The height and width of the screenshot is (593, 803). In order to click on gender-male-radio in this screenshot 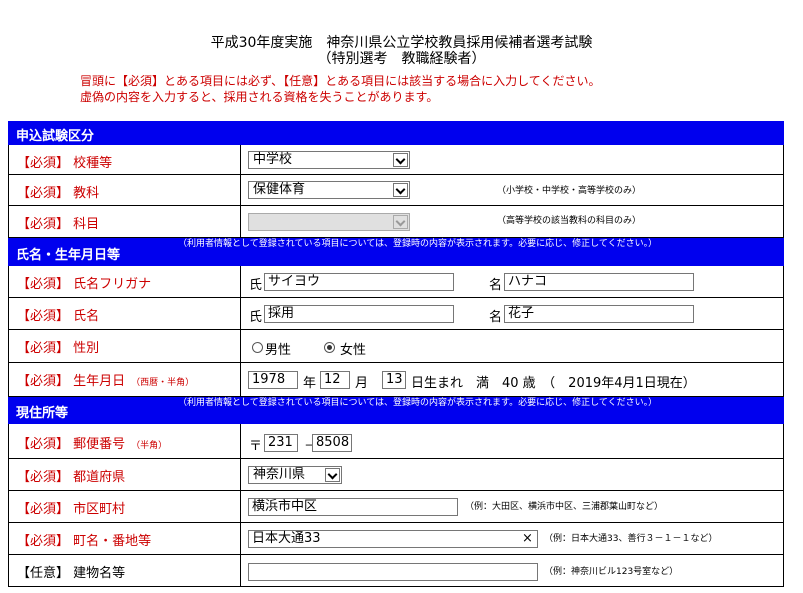, I will do `click(257, 347)`.